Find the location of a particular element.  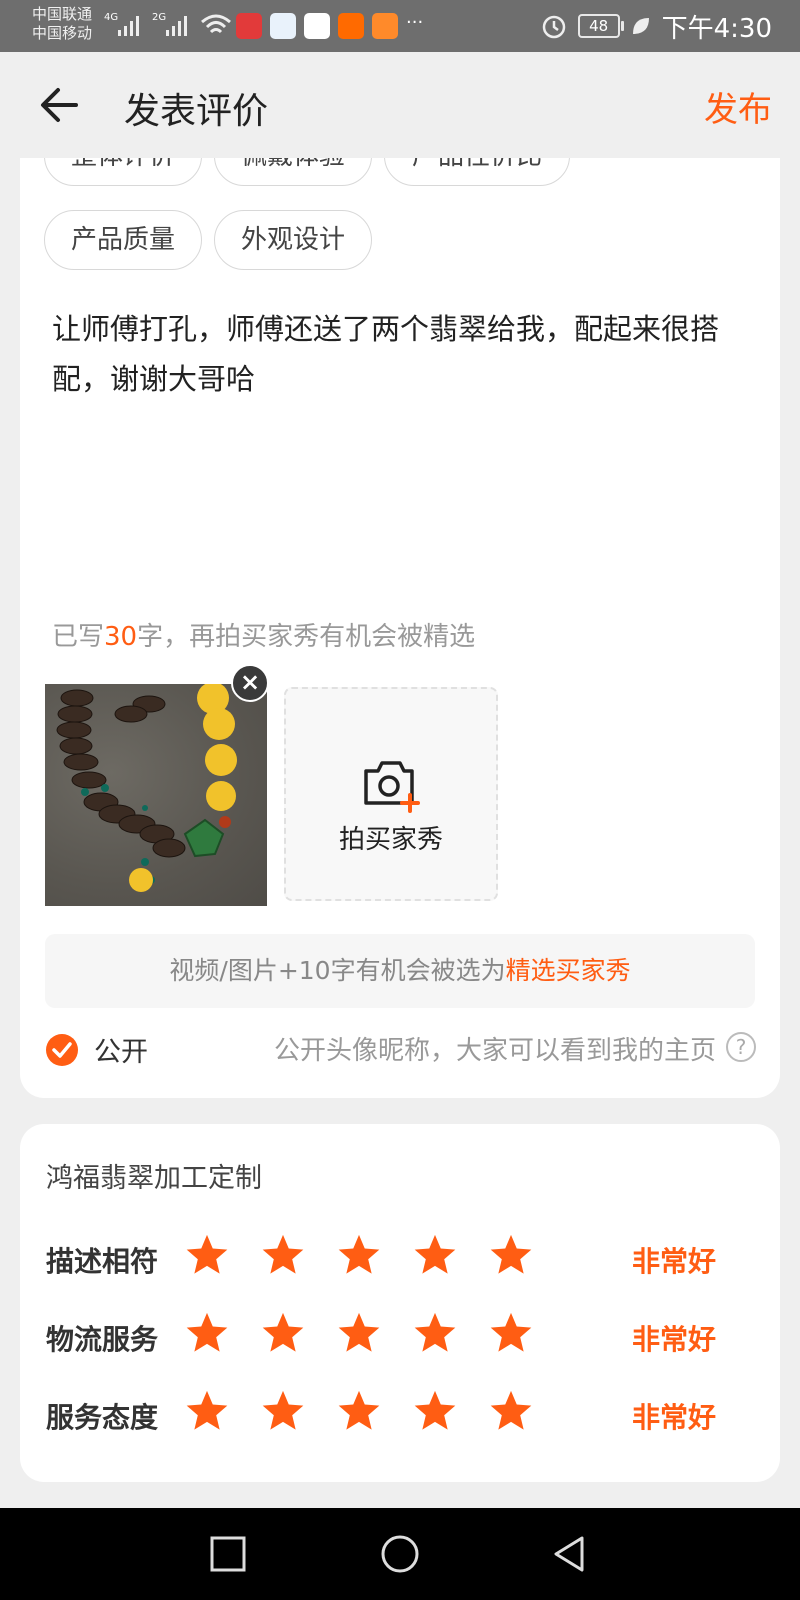

nav-home-icon is located at coordinates (400, 1554).